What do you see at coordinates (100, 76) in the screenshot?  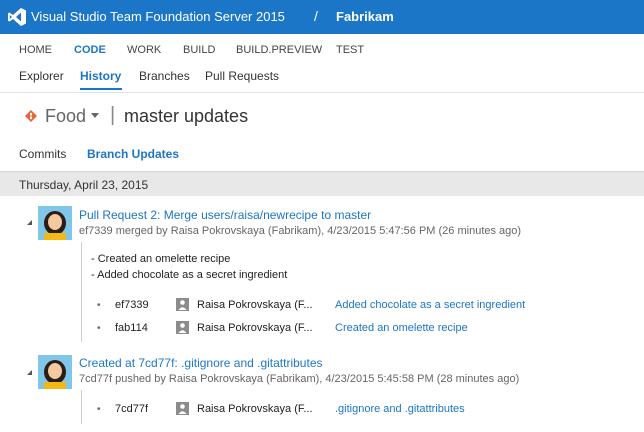 I see `tab-history: History` at bounding box center [100, 76].